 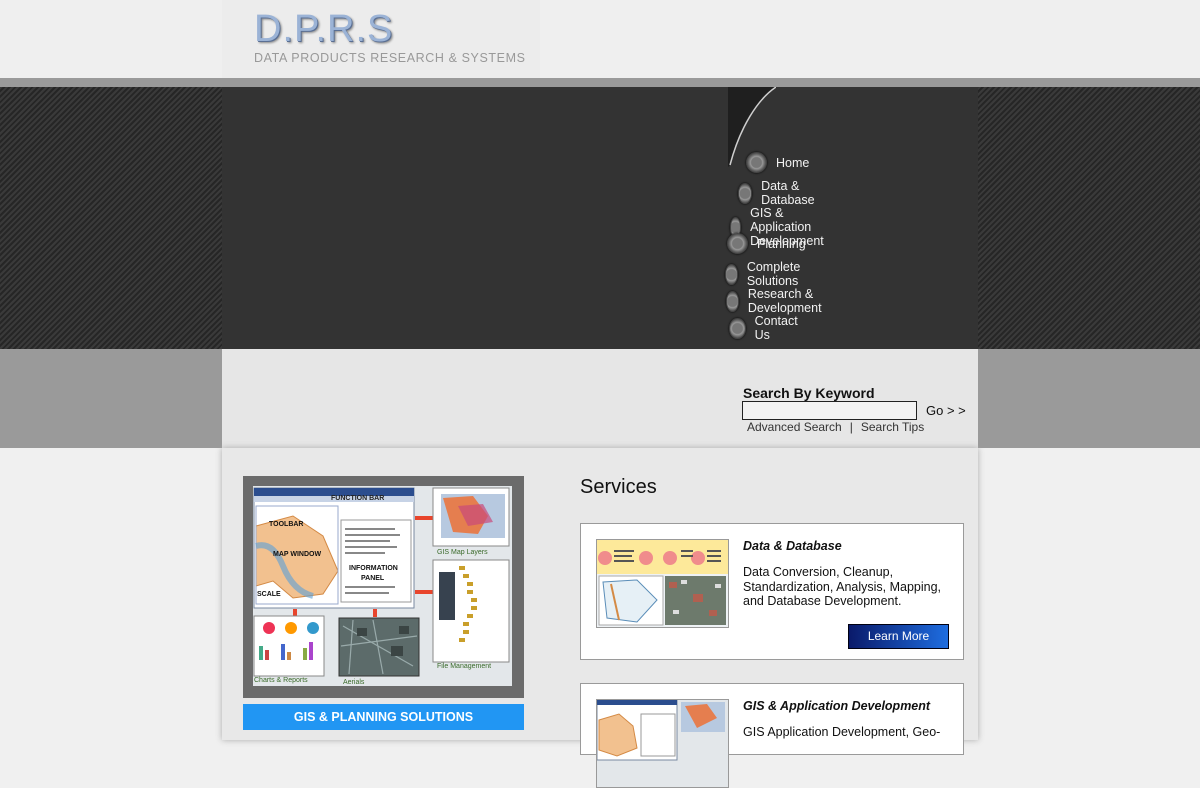 What do you see at coordinates (462, 552) in the screenshot?
I see `label-gis-map-layers: GIS Map Layers` at bounding box center [462, 552].